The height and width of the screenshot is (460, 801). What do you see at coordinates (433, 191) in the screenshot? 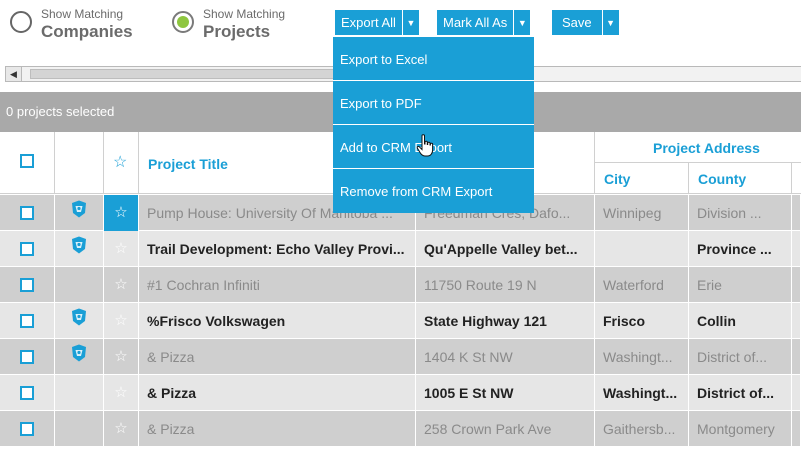
I see `menu-remove-crm-export: Remove from CRM Export` at bounding box center [433, 191].